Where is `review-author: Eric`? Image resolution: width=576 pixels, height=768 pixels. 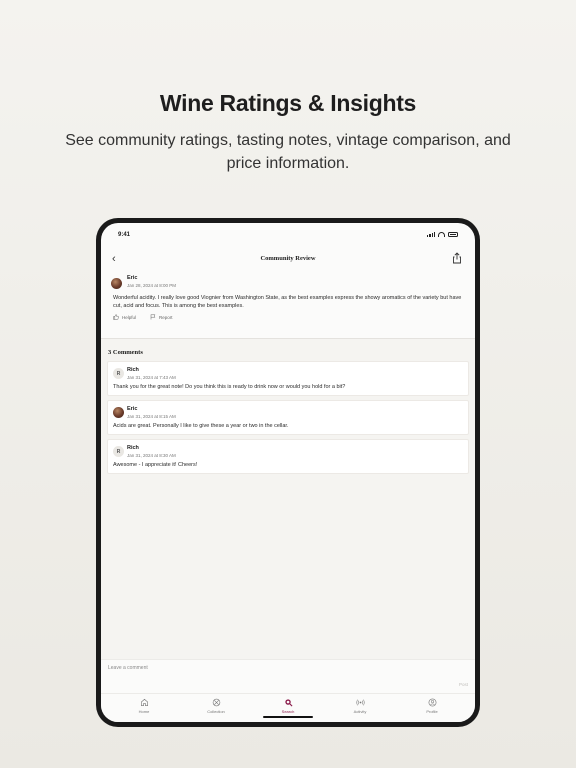
review-author: Eric is located at coordinates (132, 278).